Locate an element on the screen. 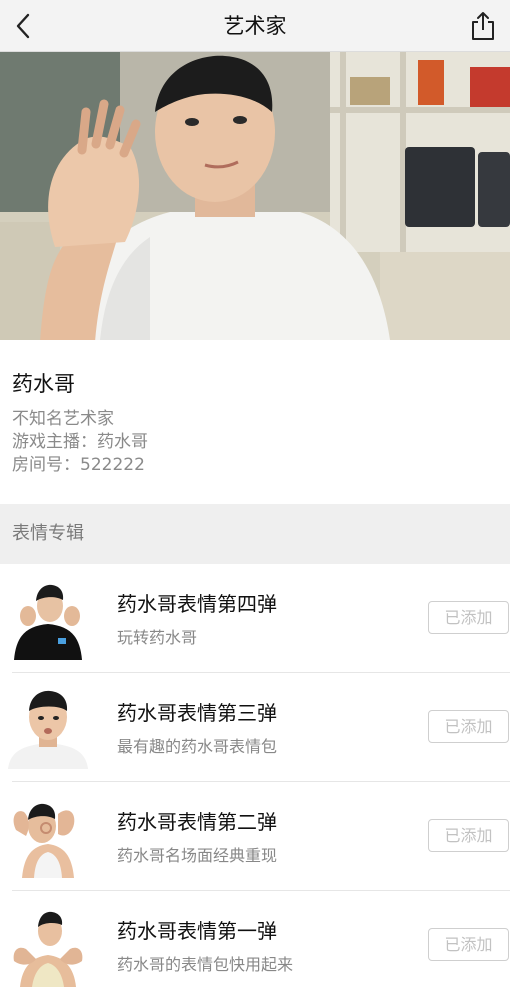  list-item: 药水哥表情第一弹 药水哥的表情包快用起来 已添加 is located at coordinates (255, 945).